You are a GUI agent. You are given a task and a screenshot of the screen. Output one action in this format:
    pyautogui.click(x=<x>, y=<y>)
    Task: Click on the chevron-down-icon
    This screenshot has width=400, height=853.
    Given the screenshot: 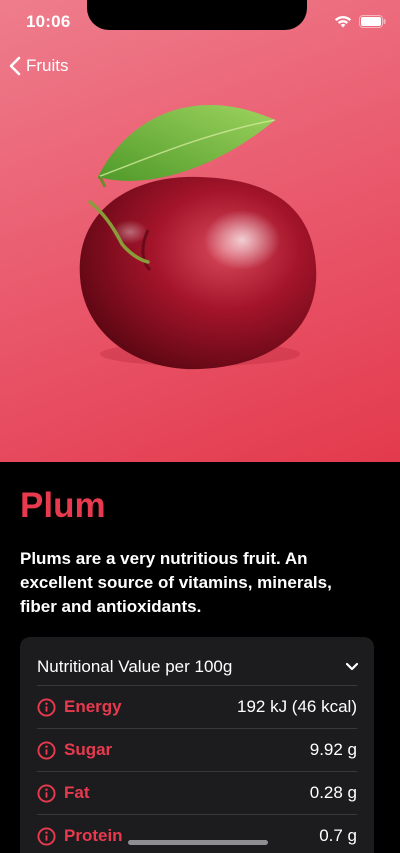 What is the action you would take?
    pyautogui.click(x=352, y=666)
    